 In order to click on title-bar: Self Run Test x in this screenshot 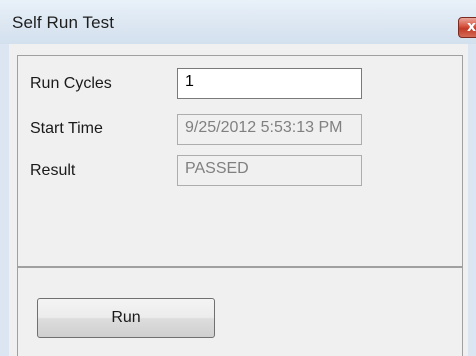, I will do `click(238, 22)`.